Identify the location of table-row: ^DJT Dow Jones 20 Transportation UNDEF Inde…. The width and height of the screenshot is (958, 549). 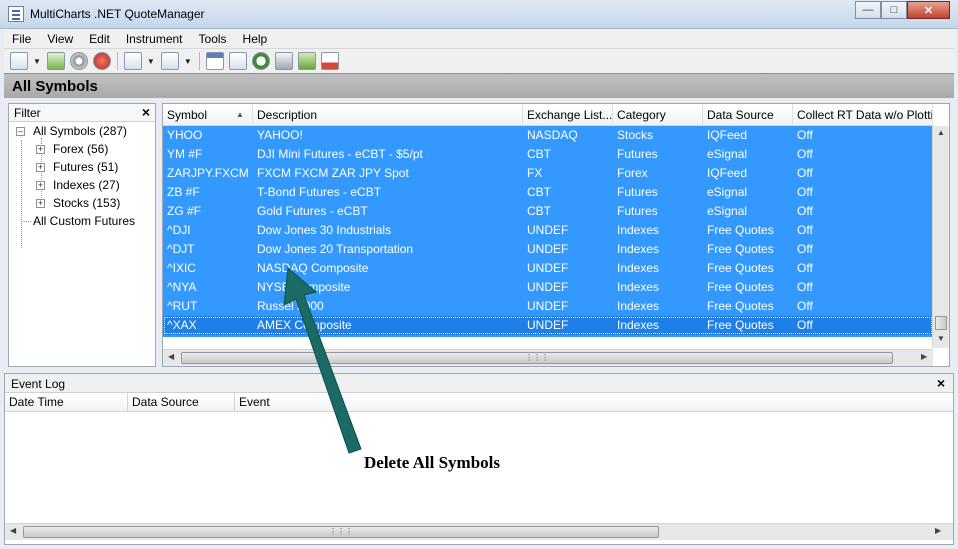
(548, 249).